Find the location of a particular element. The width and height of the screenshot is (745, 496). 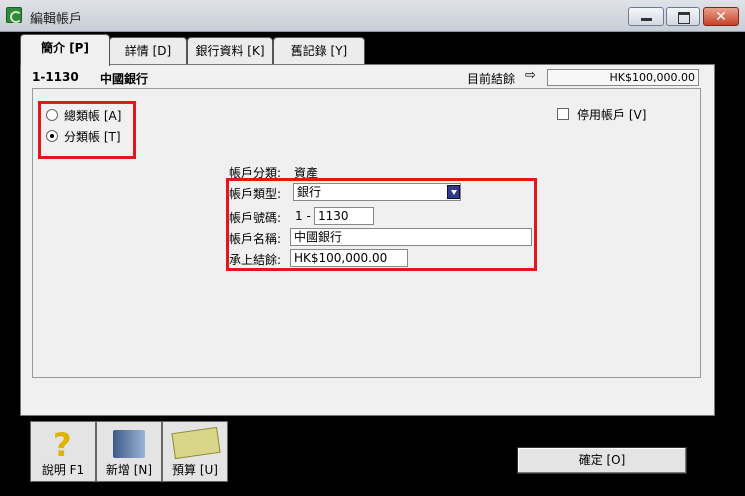

current-balance-value: HK$100,000.00 is located at coordinates (623, 77).